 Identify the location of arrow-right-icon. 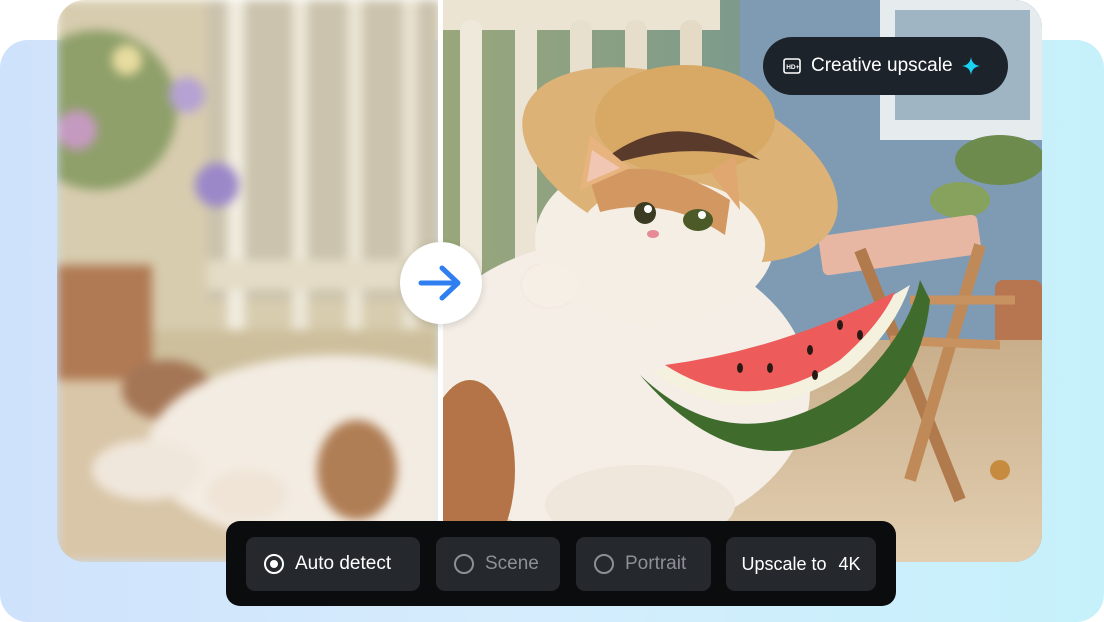
(439, 283).